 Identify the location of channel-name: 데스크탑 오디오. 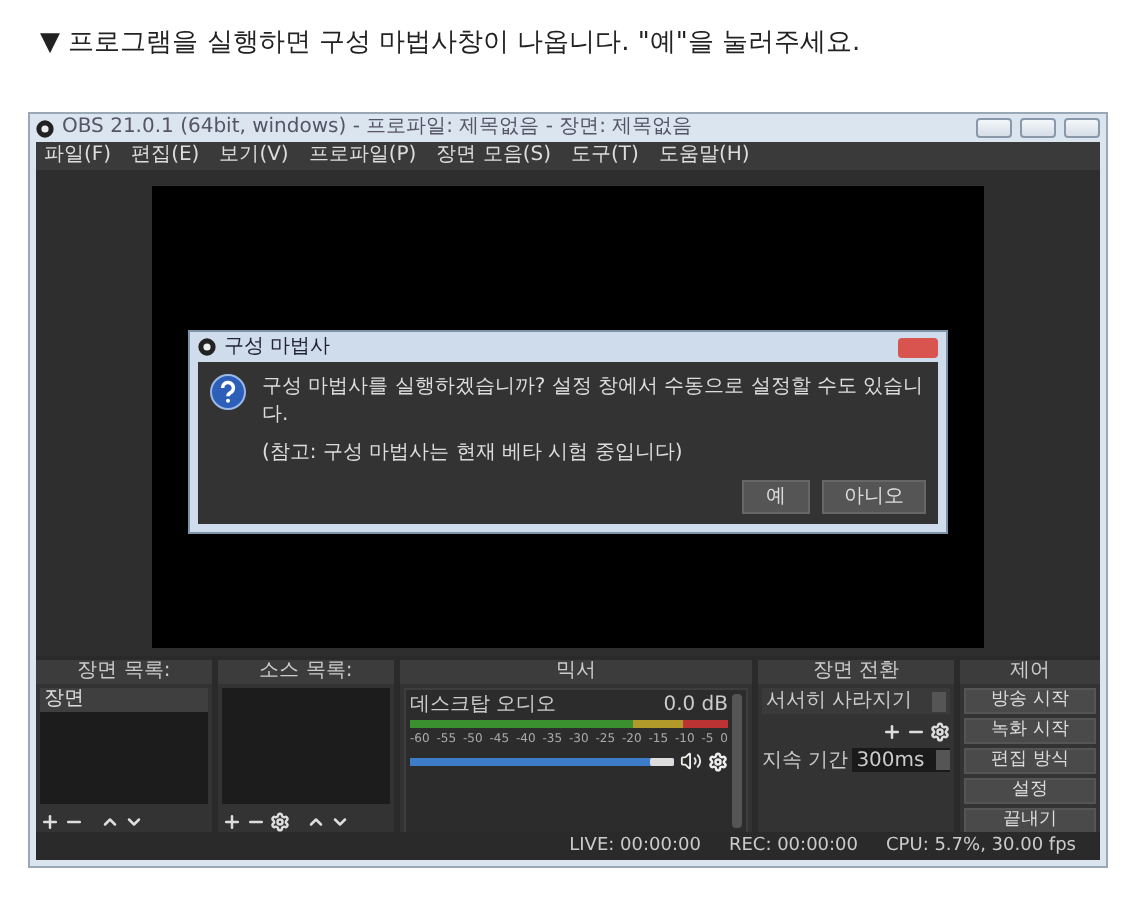
(483, 705).